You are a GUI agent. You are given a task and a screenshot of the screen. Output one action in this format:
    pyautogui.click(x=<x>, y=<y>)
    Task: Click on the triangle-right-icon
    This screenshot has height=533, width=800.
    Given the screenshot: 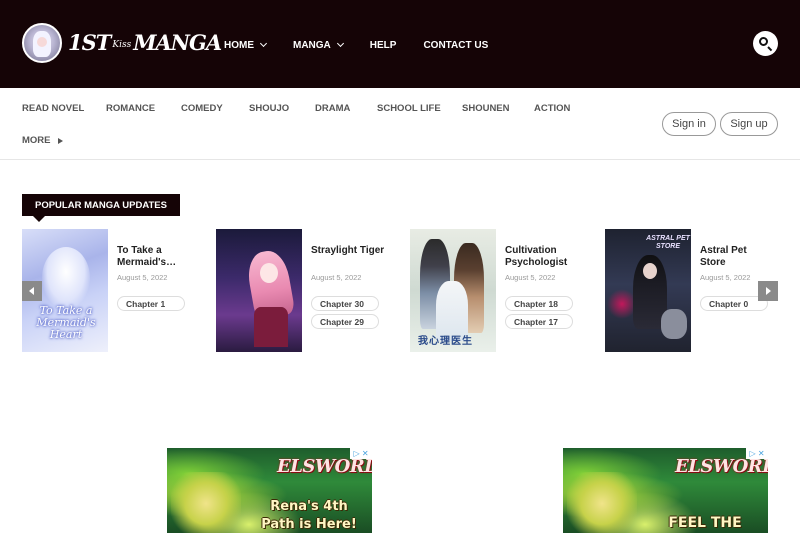 What is the action you would take?
    pyautogui.click(x=60, y=140)
    